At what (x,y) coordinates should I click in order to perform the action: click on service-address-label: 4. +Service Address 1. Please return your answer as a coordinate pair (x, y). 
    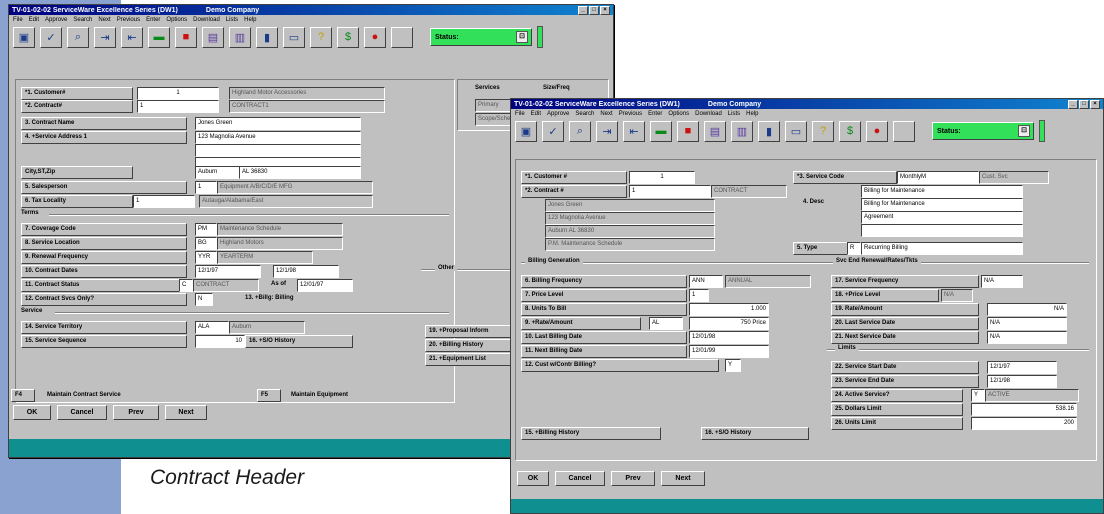
    Looking at the image, I should click on (104, 137).